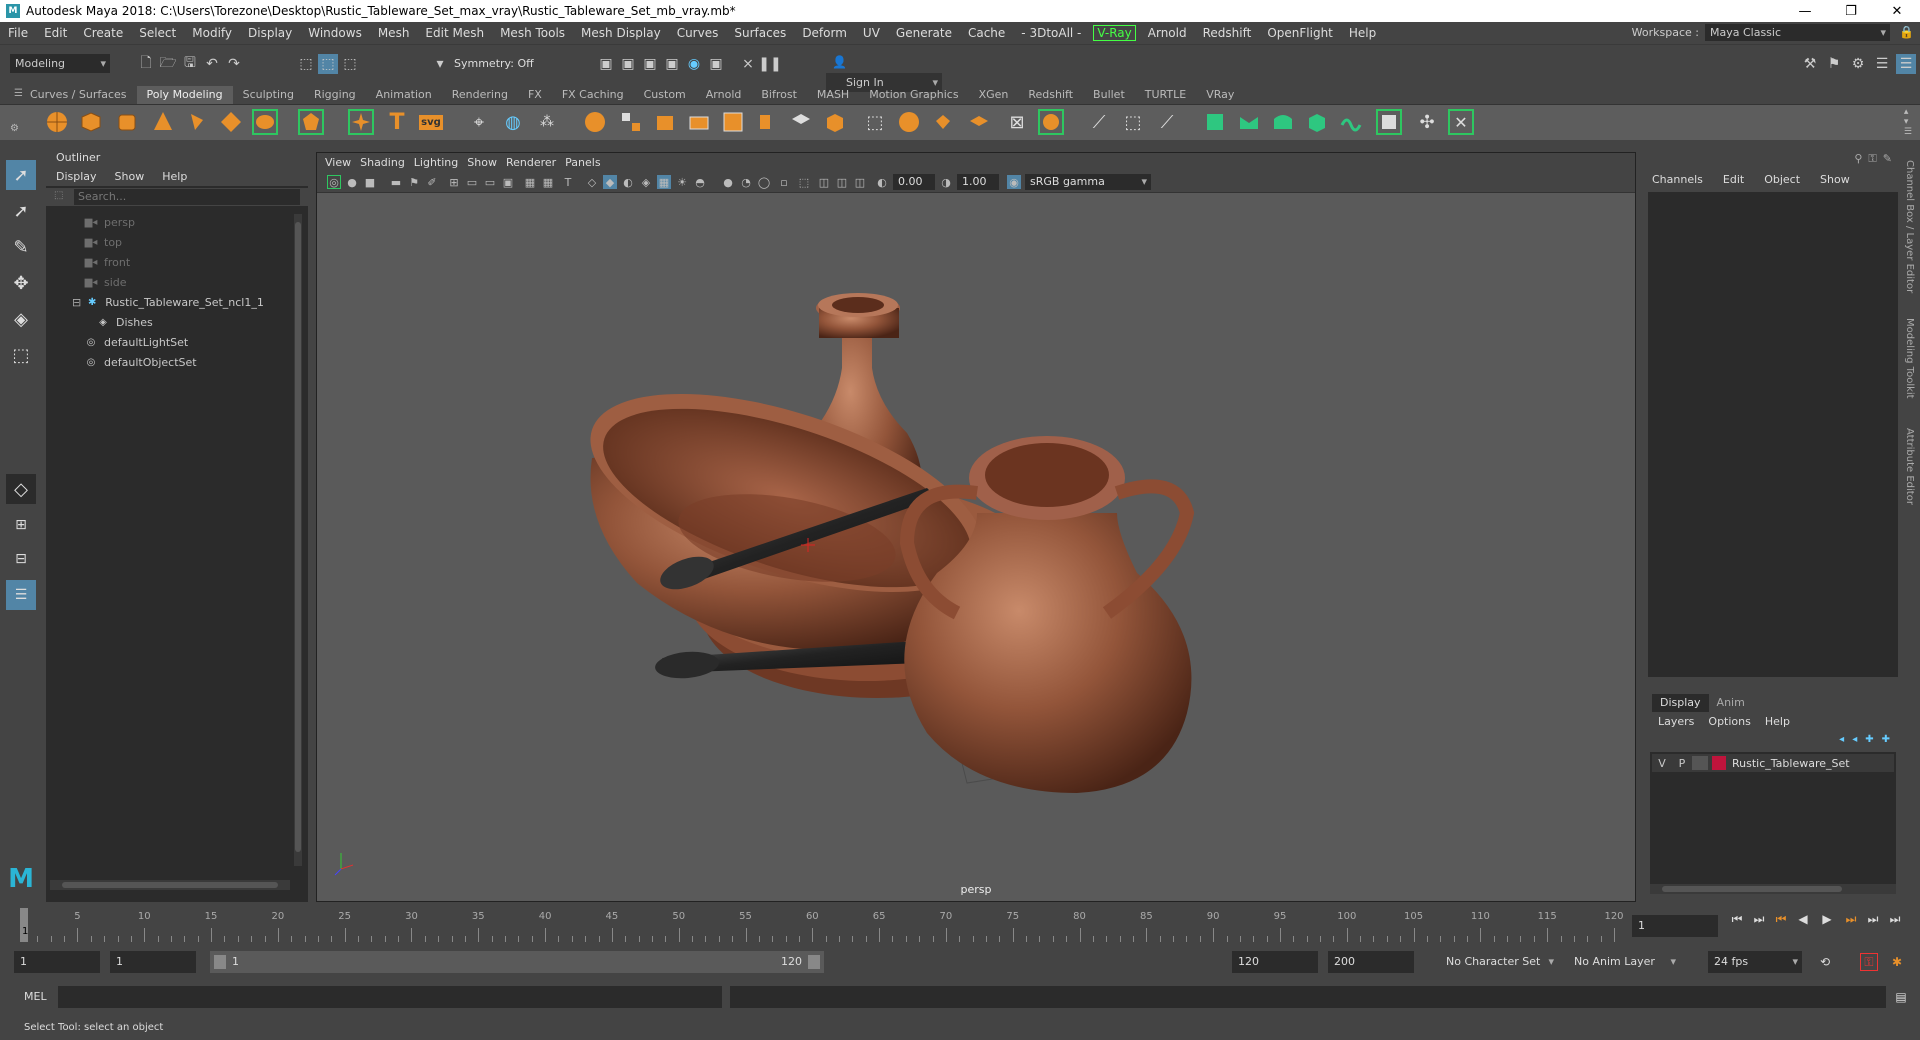 This screenshot has height=1040, width=1920. Describe the element at coordinates (1662, 763) in the screenshot. I see `layer-visibility-toggle: V` at that location.